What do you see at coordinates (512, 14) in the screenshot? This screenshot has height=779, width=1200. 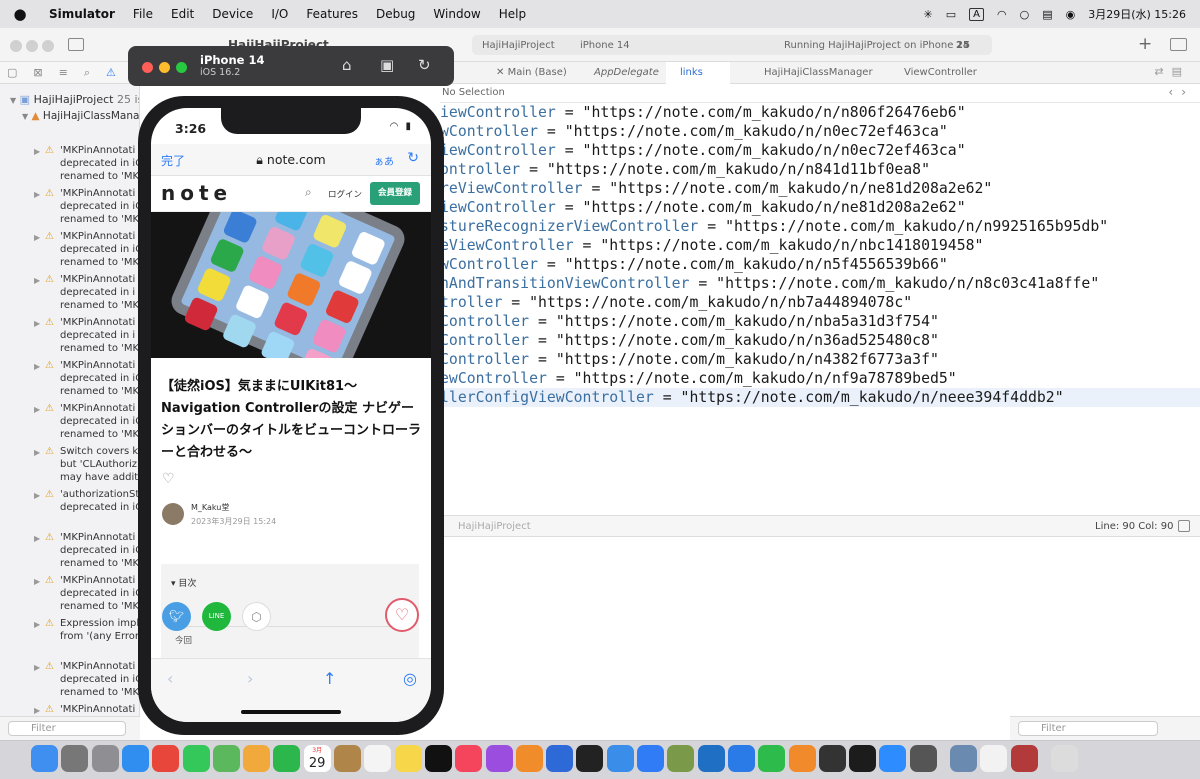 I see `menu-help: Help` at bounding box center [512, 14].